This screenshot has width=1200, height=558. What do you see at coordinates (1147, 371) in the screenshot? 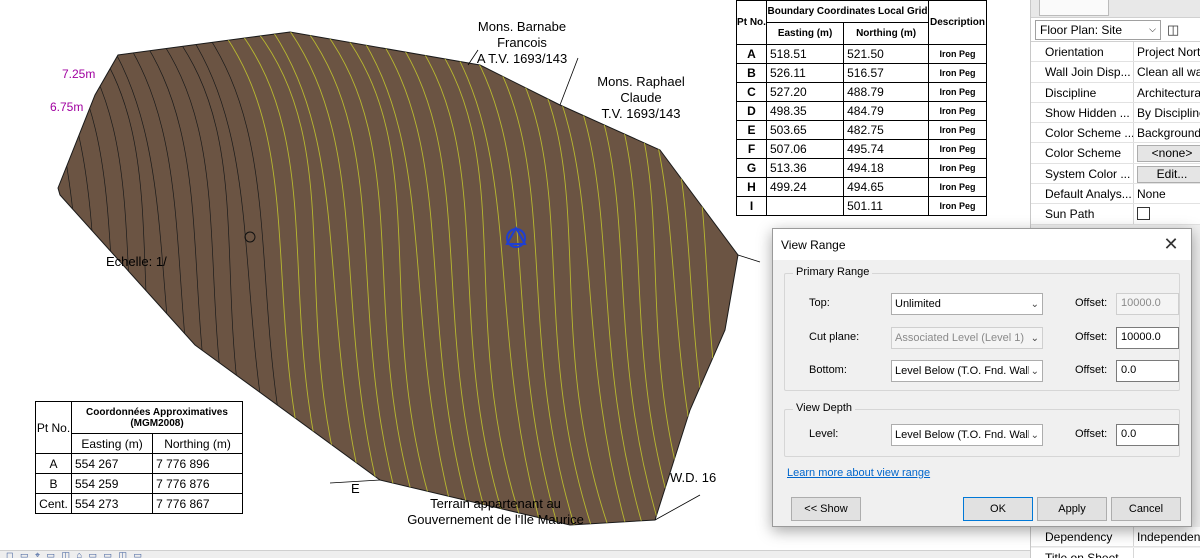
I see `bottom-offset-field: 0.0` at bounding box center [1147, 371].